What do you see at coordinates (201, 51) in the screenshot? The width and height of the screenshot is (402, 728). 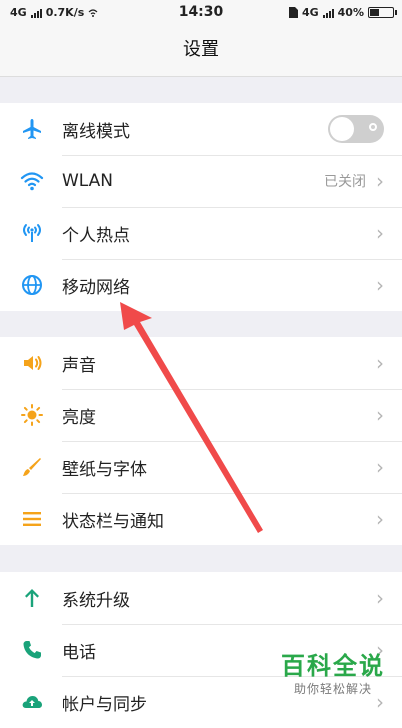 I see `page-title: 设置` at bounding box center [201, 51].